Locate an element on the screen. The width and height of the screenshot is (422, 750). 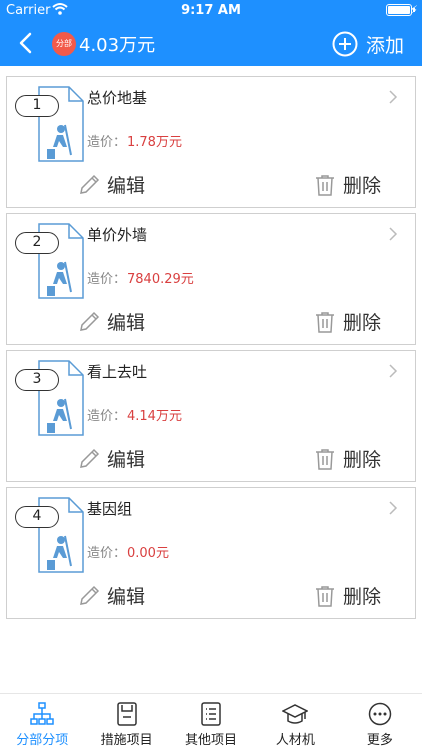
item-title: 看上去吐 is located at coordinates (117, 372).